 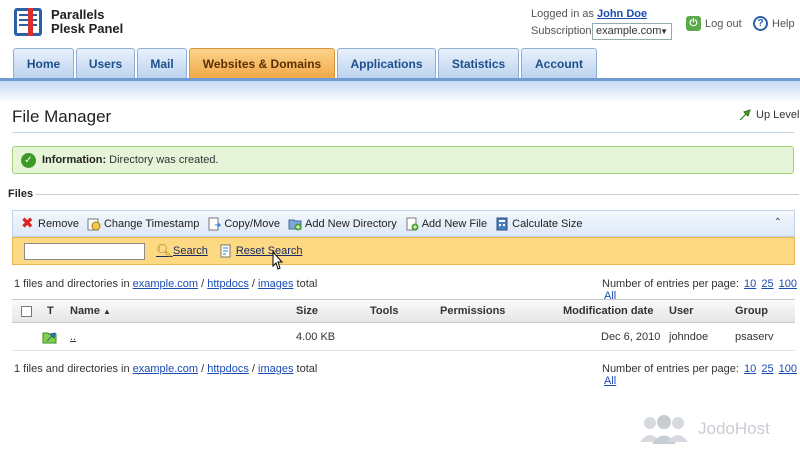 I want to click on add-directory-label: Add New Directory, so click(x=351, y=223).